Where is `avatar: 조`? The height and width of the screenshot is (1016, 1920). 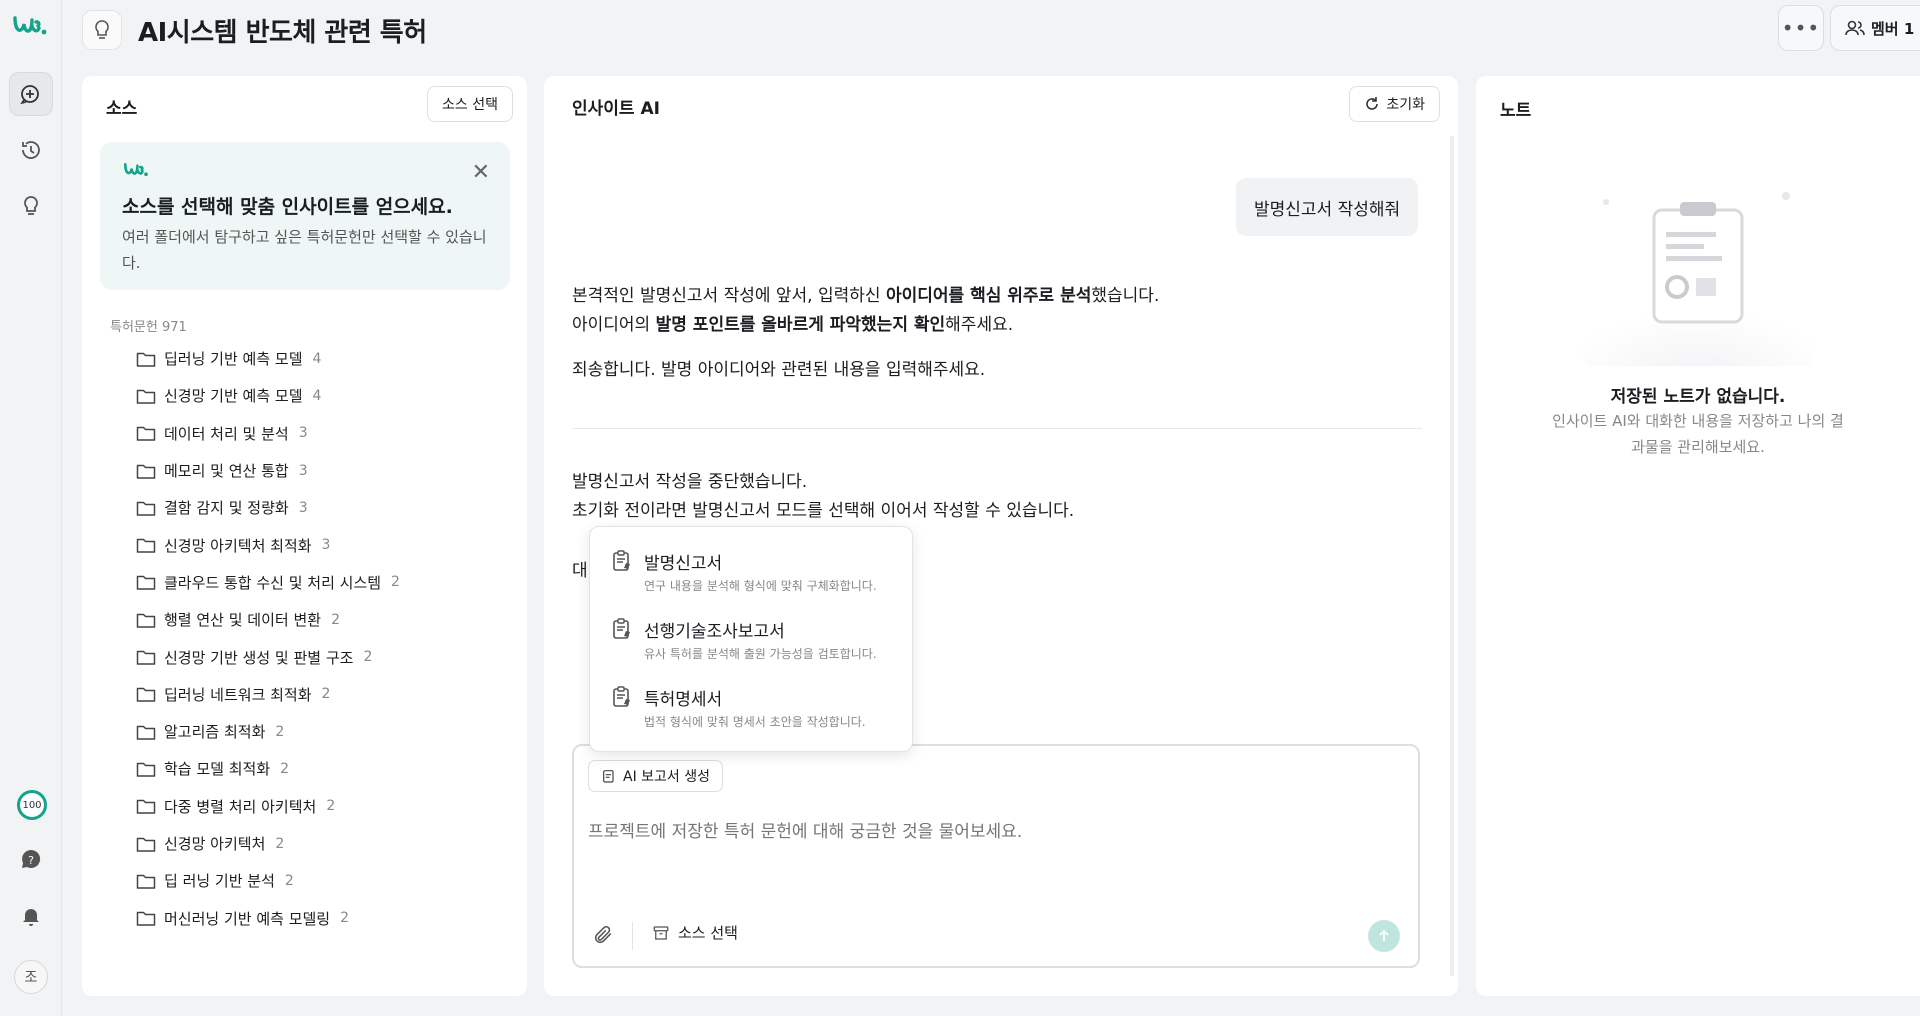
avatar: 조 is located at coordinates (31, 977).